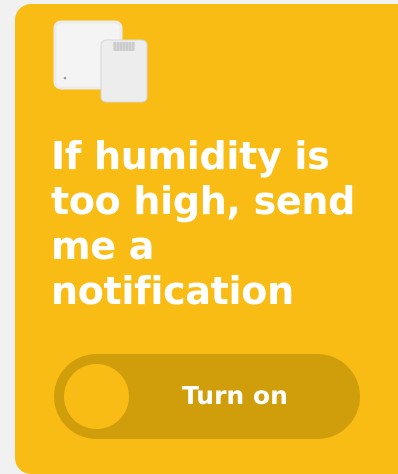 The image size is (398, 474). I want to click on toggle-label: Turn on, so click(235, 395).